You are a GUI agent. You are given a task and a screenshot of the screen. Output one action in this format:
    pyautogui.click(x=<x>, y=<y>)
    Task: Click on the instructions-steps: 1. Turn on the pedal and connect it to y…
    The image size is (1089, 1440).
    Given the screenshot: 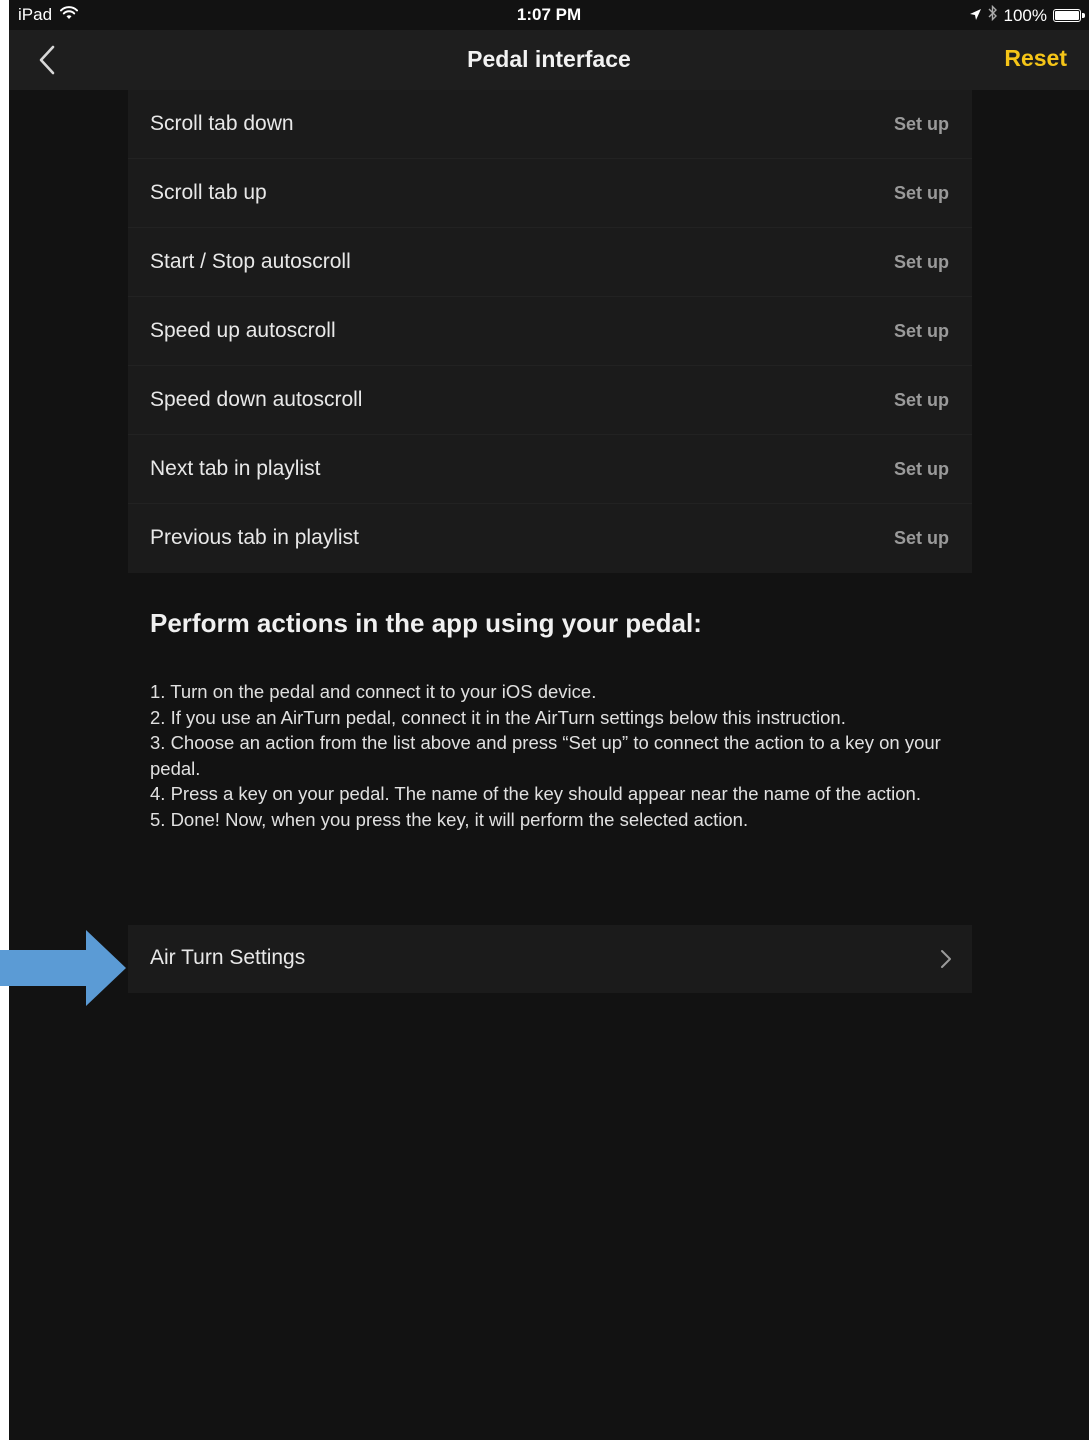 What is the action you would take?
    pyautogui.click(x=550, y=755)
    